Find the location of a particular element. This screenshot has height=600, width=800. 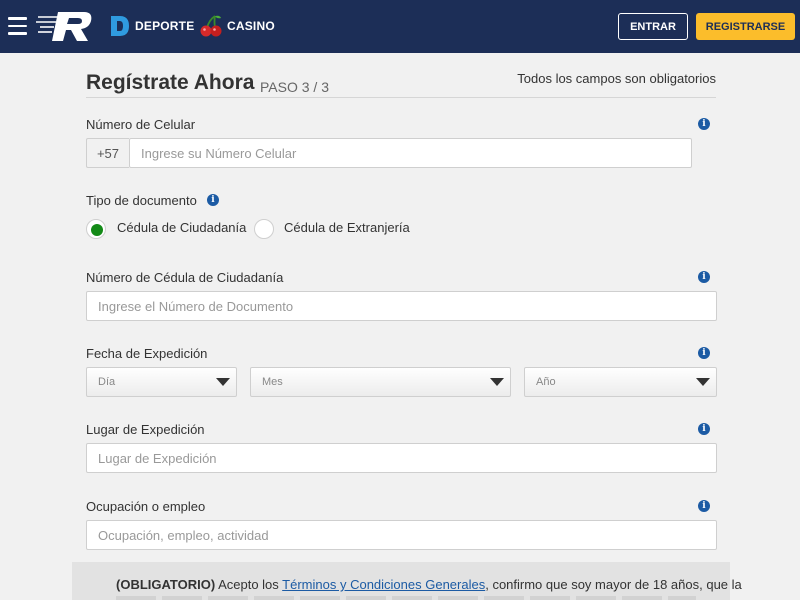

register-button: REGISTRARSE is located at coordinates (745, 26).